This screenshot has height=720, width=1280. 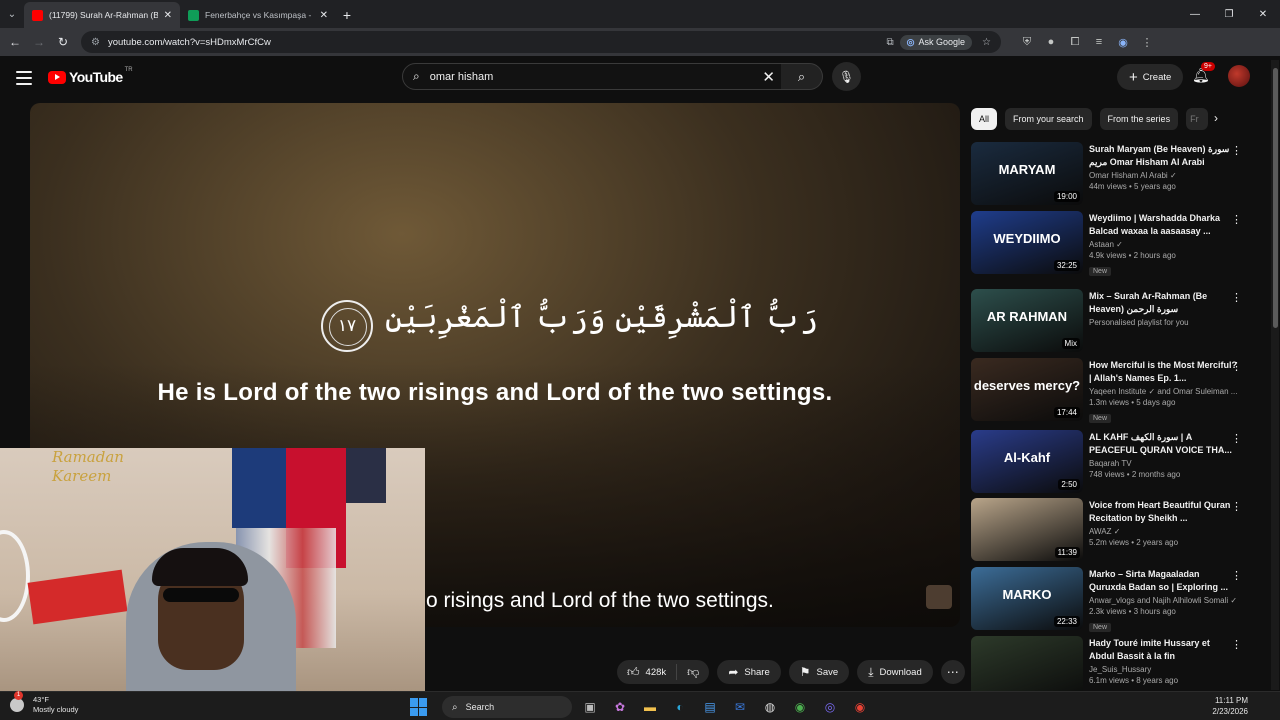 I want to click on share-button: ➦ Share, so click(x=749, y=672).